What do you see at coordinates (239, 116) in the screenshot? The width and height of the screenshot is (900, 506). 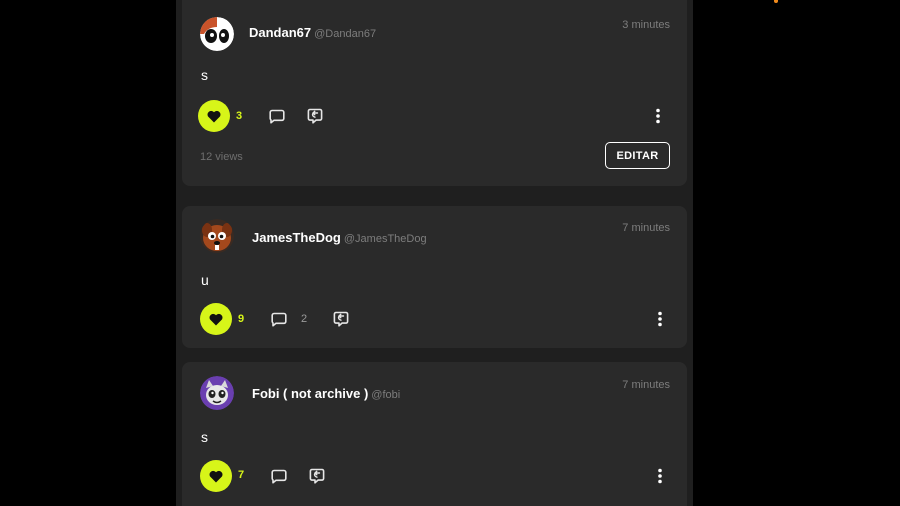 I see `like-count: 3` at bounding box center [239, 116].